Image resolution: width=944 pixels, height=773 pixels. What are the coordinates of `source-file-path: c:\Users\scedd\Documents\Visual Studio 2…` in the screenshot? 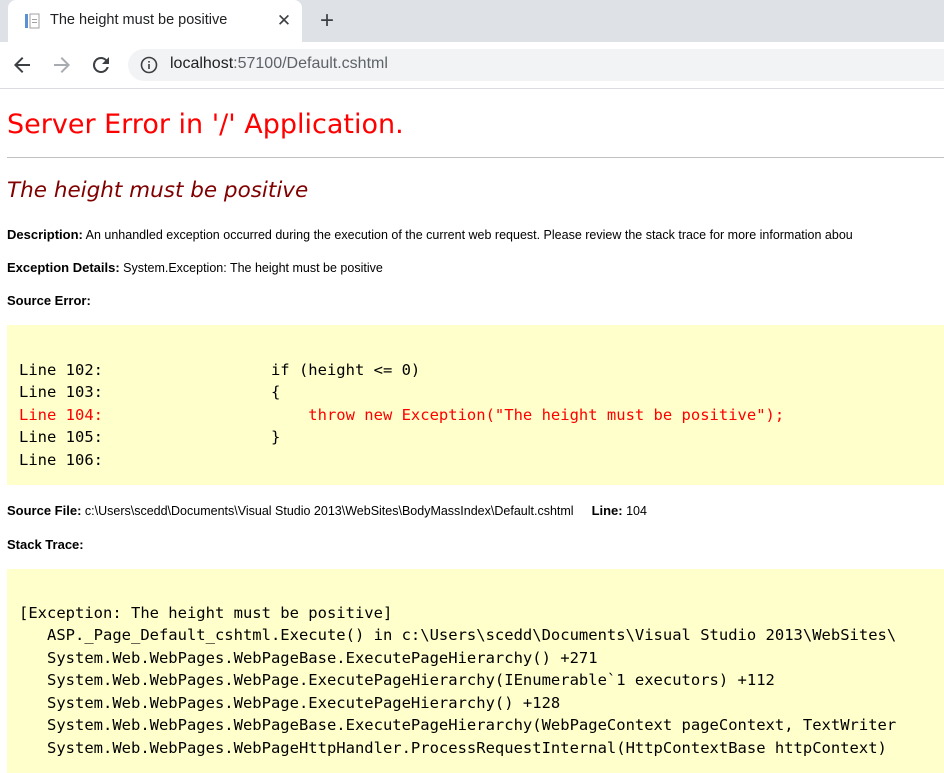 It's located at (327, 511).